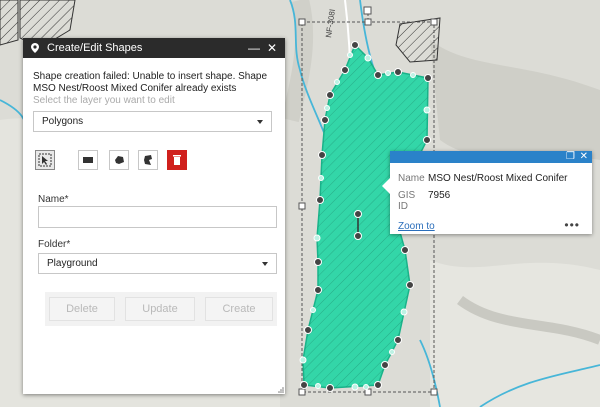 This screenshot has height=407, width=600. What do you see at coordinates (72, 263) in the screenshot?
I see `folder-select-value: Playground` at bounding box center [72, 263].